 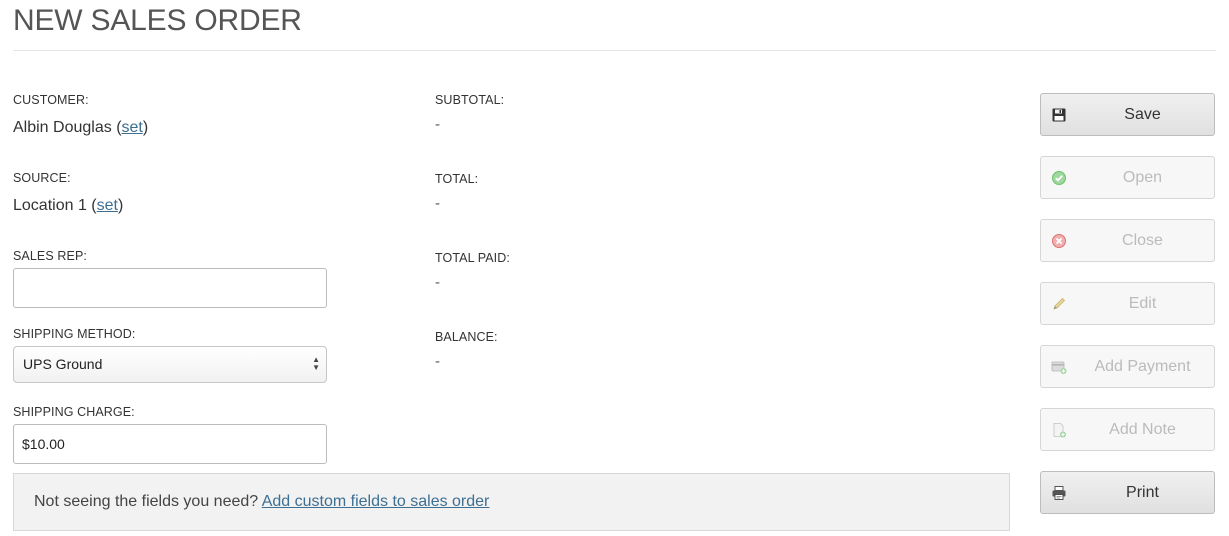 I want to click on total-label: TOTAL:, so click(x=457, y=179).